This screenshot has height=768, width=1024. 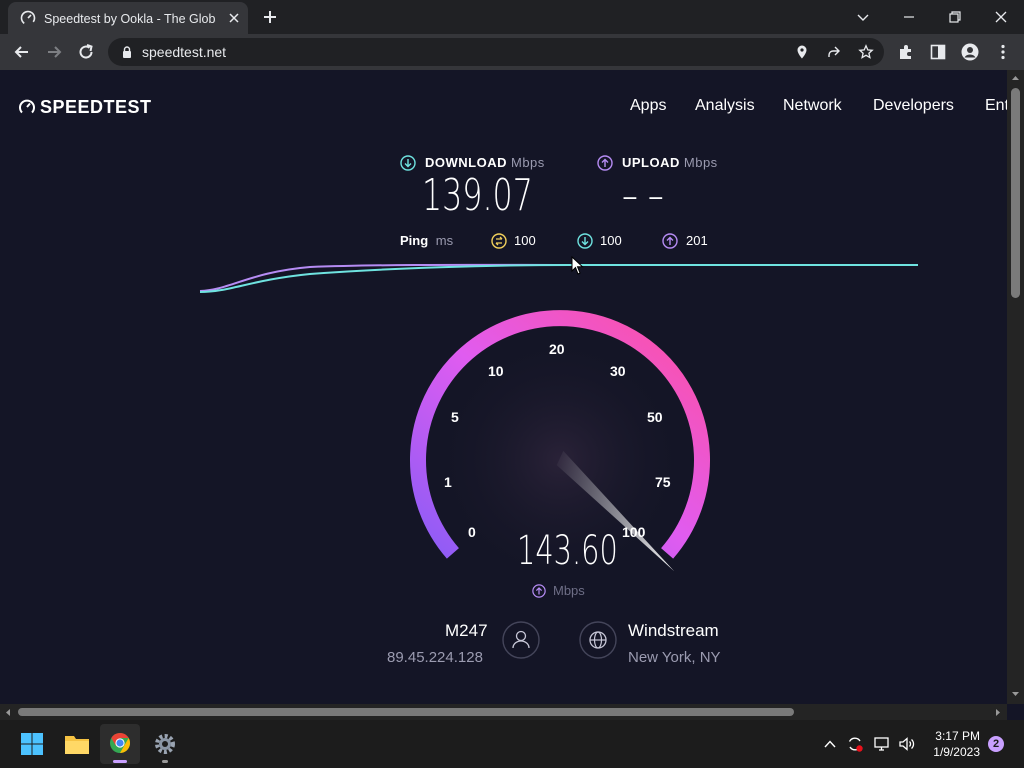 What do you see at coordinates (406, 712) in the screenshot?
I see `horizontal-scroll-thumb` at bounding box center [406, 712].